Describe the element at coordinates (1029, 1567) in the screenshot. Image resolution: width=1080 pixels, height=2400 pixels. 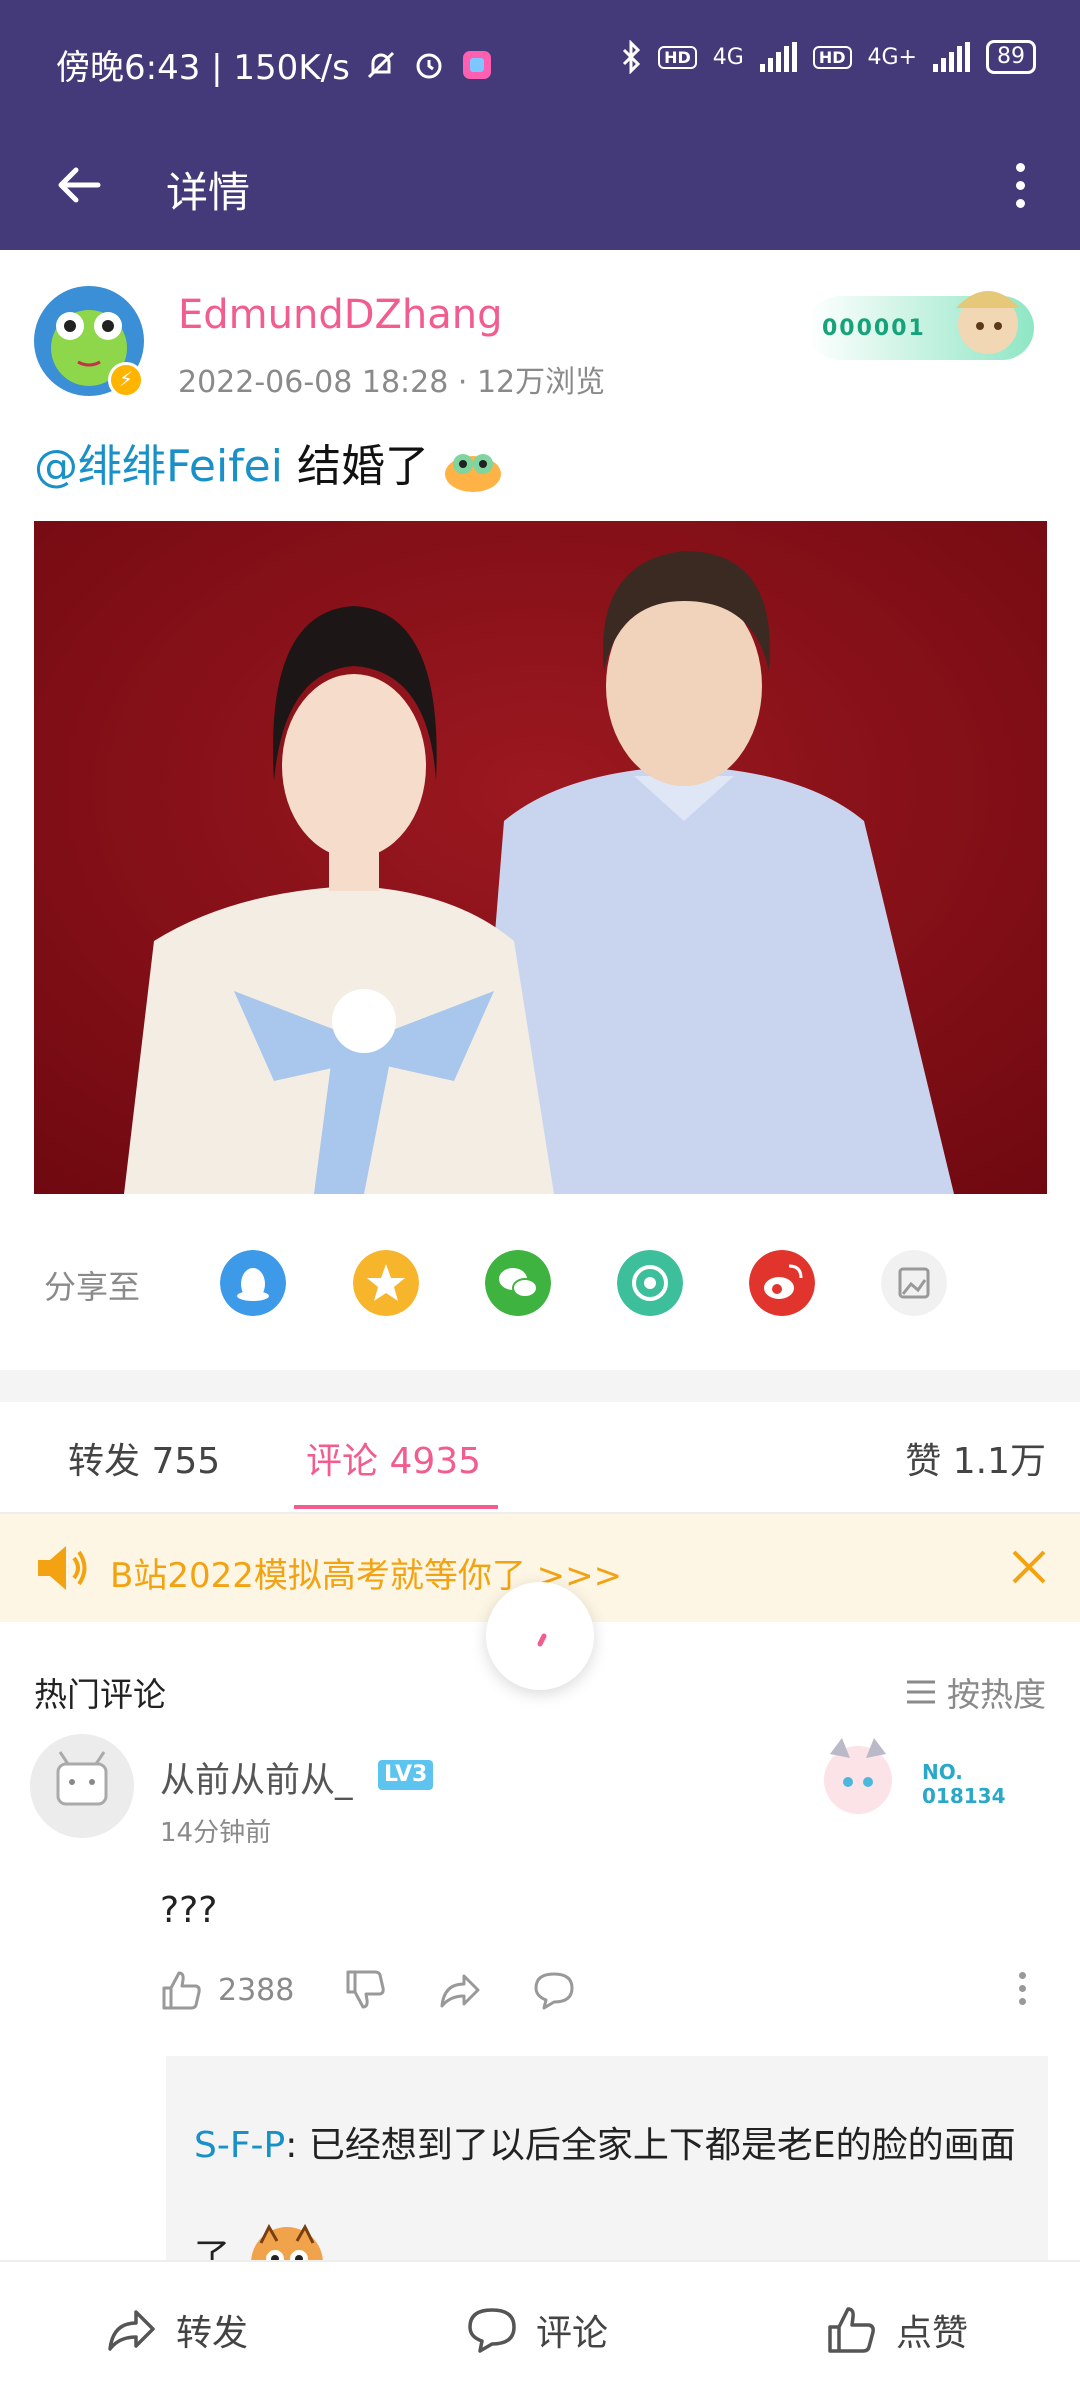
I see `close-icon` at that location.